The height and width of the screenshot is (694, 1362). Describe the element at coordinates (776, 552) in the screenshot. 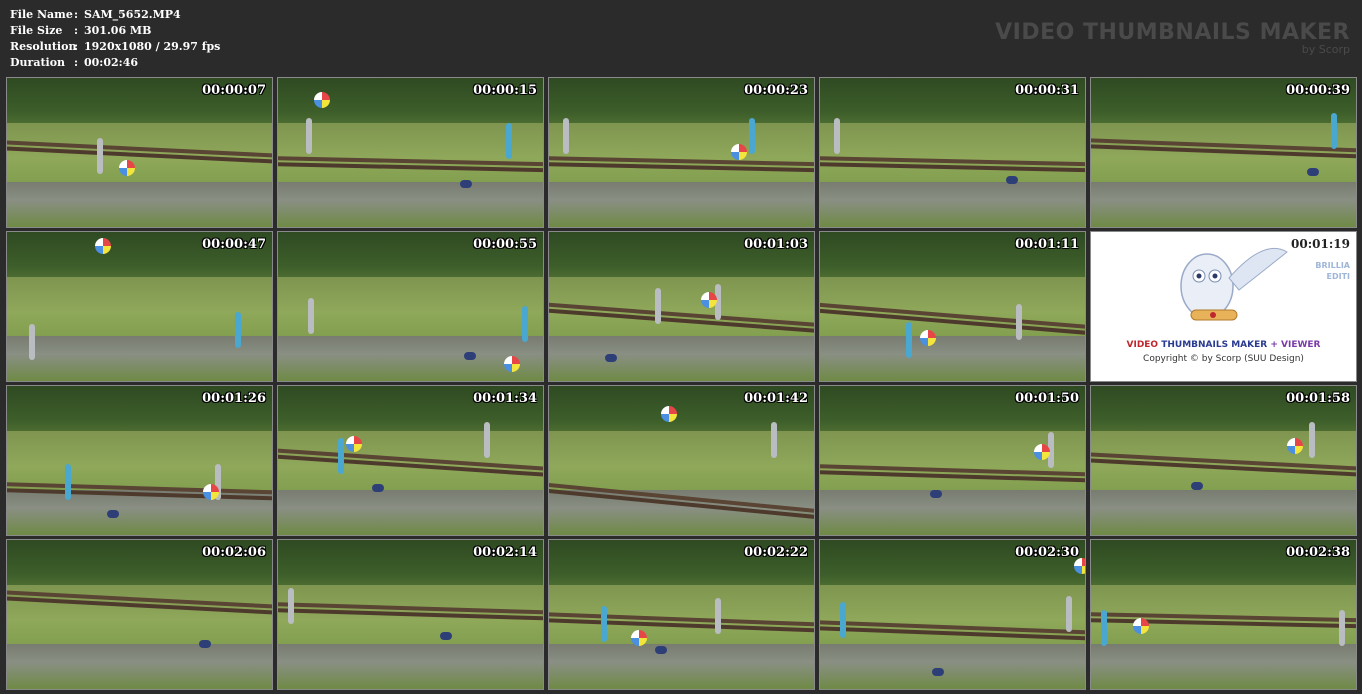

I see `timestamp: 00:02:22` at that location.